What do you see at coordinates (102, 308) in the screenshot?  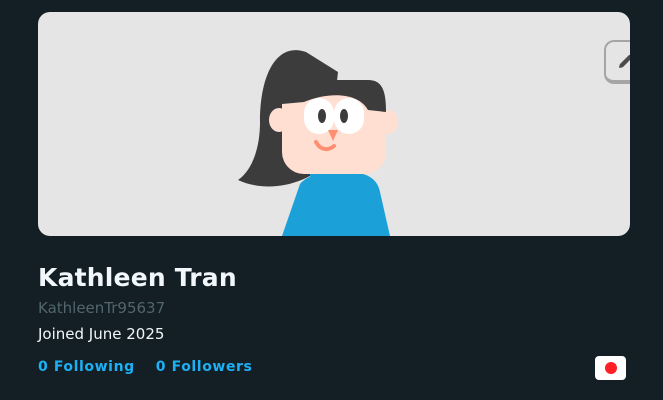 I see `profile-username: KathleenTr95637` at bounding box center [102, 308].